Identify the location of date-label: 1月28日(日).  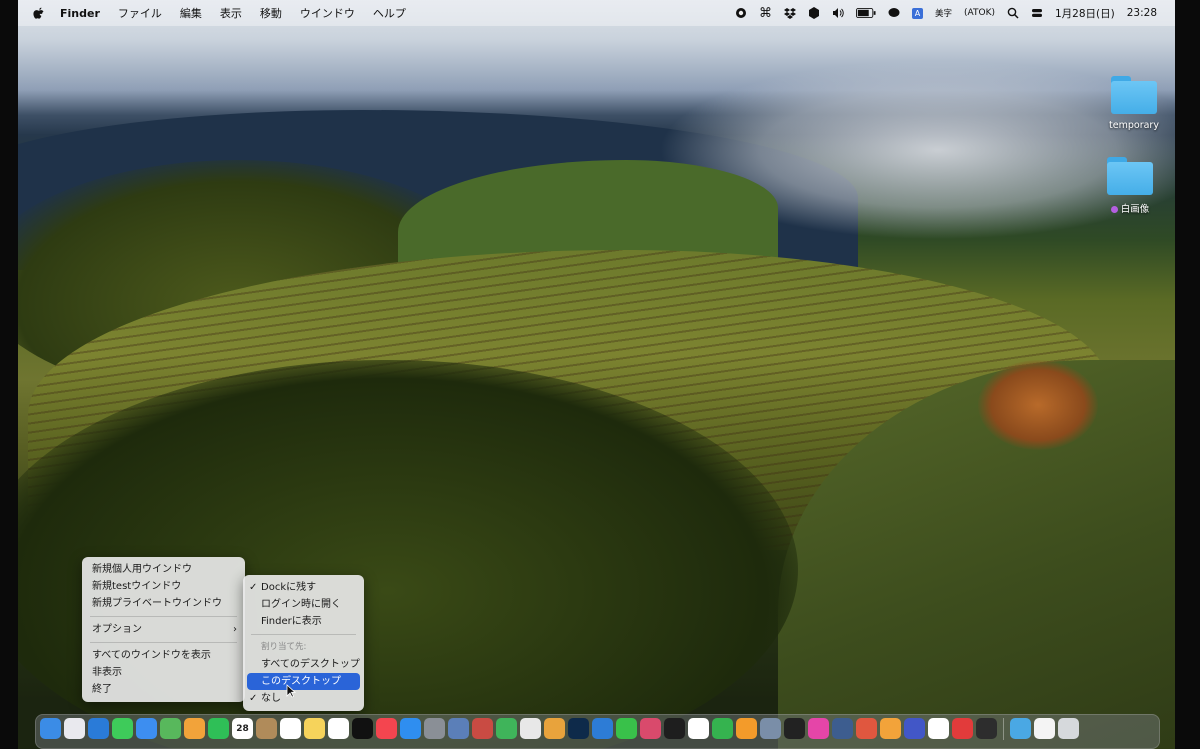
(1085, 13).